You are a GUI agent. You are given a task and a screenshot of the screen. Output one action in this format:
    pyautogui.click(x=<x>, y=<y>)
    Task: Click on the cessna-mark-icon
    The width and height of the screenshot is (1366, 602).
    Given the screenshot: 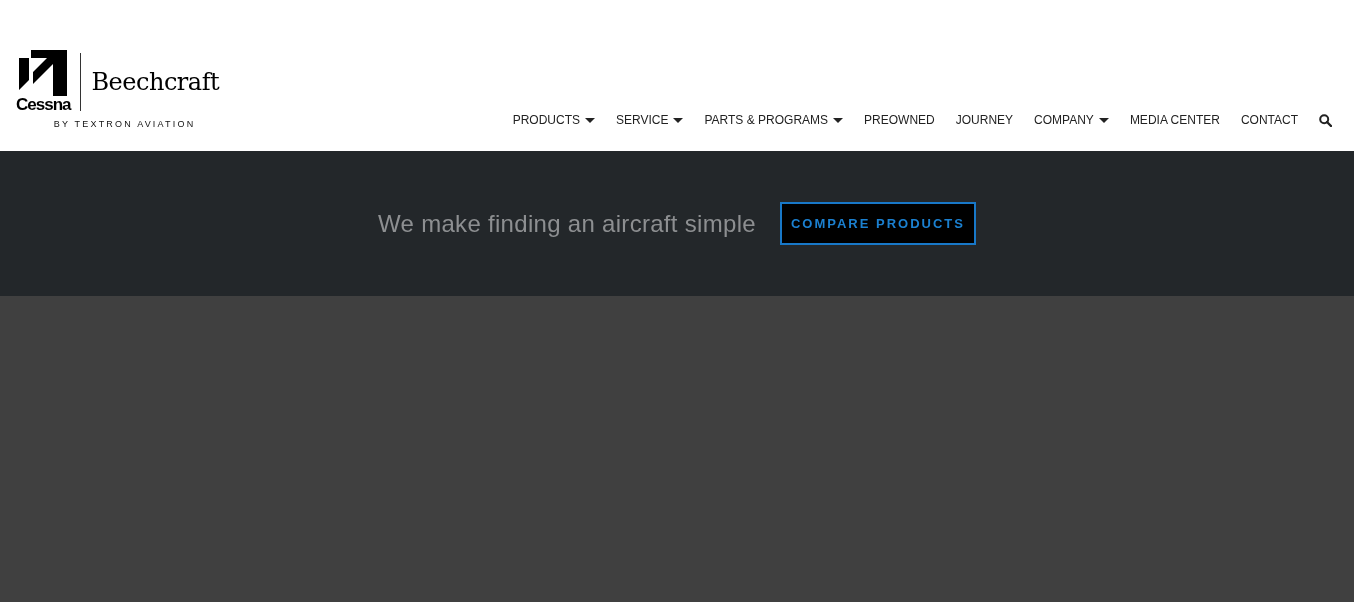 What is the action you would take?
    pyautogui.click(x=43, y=73)
    